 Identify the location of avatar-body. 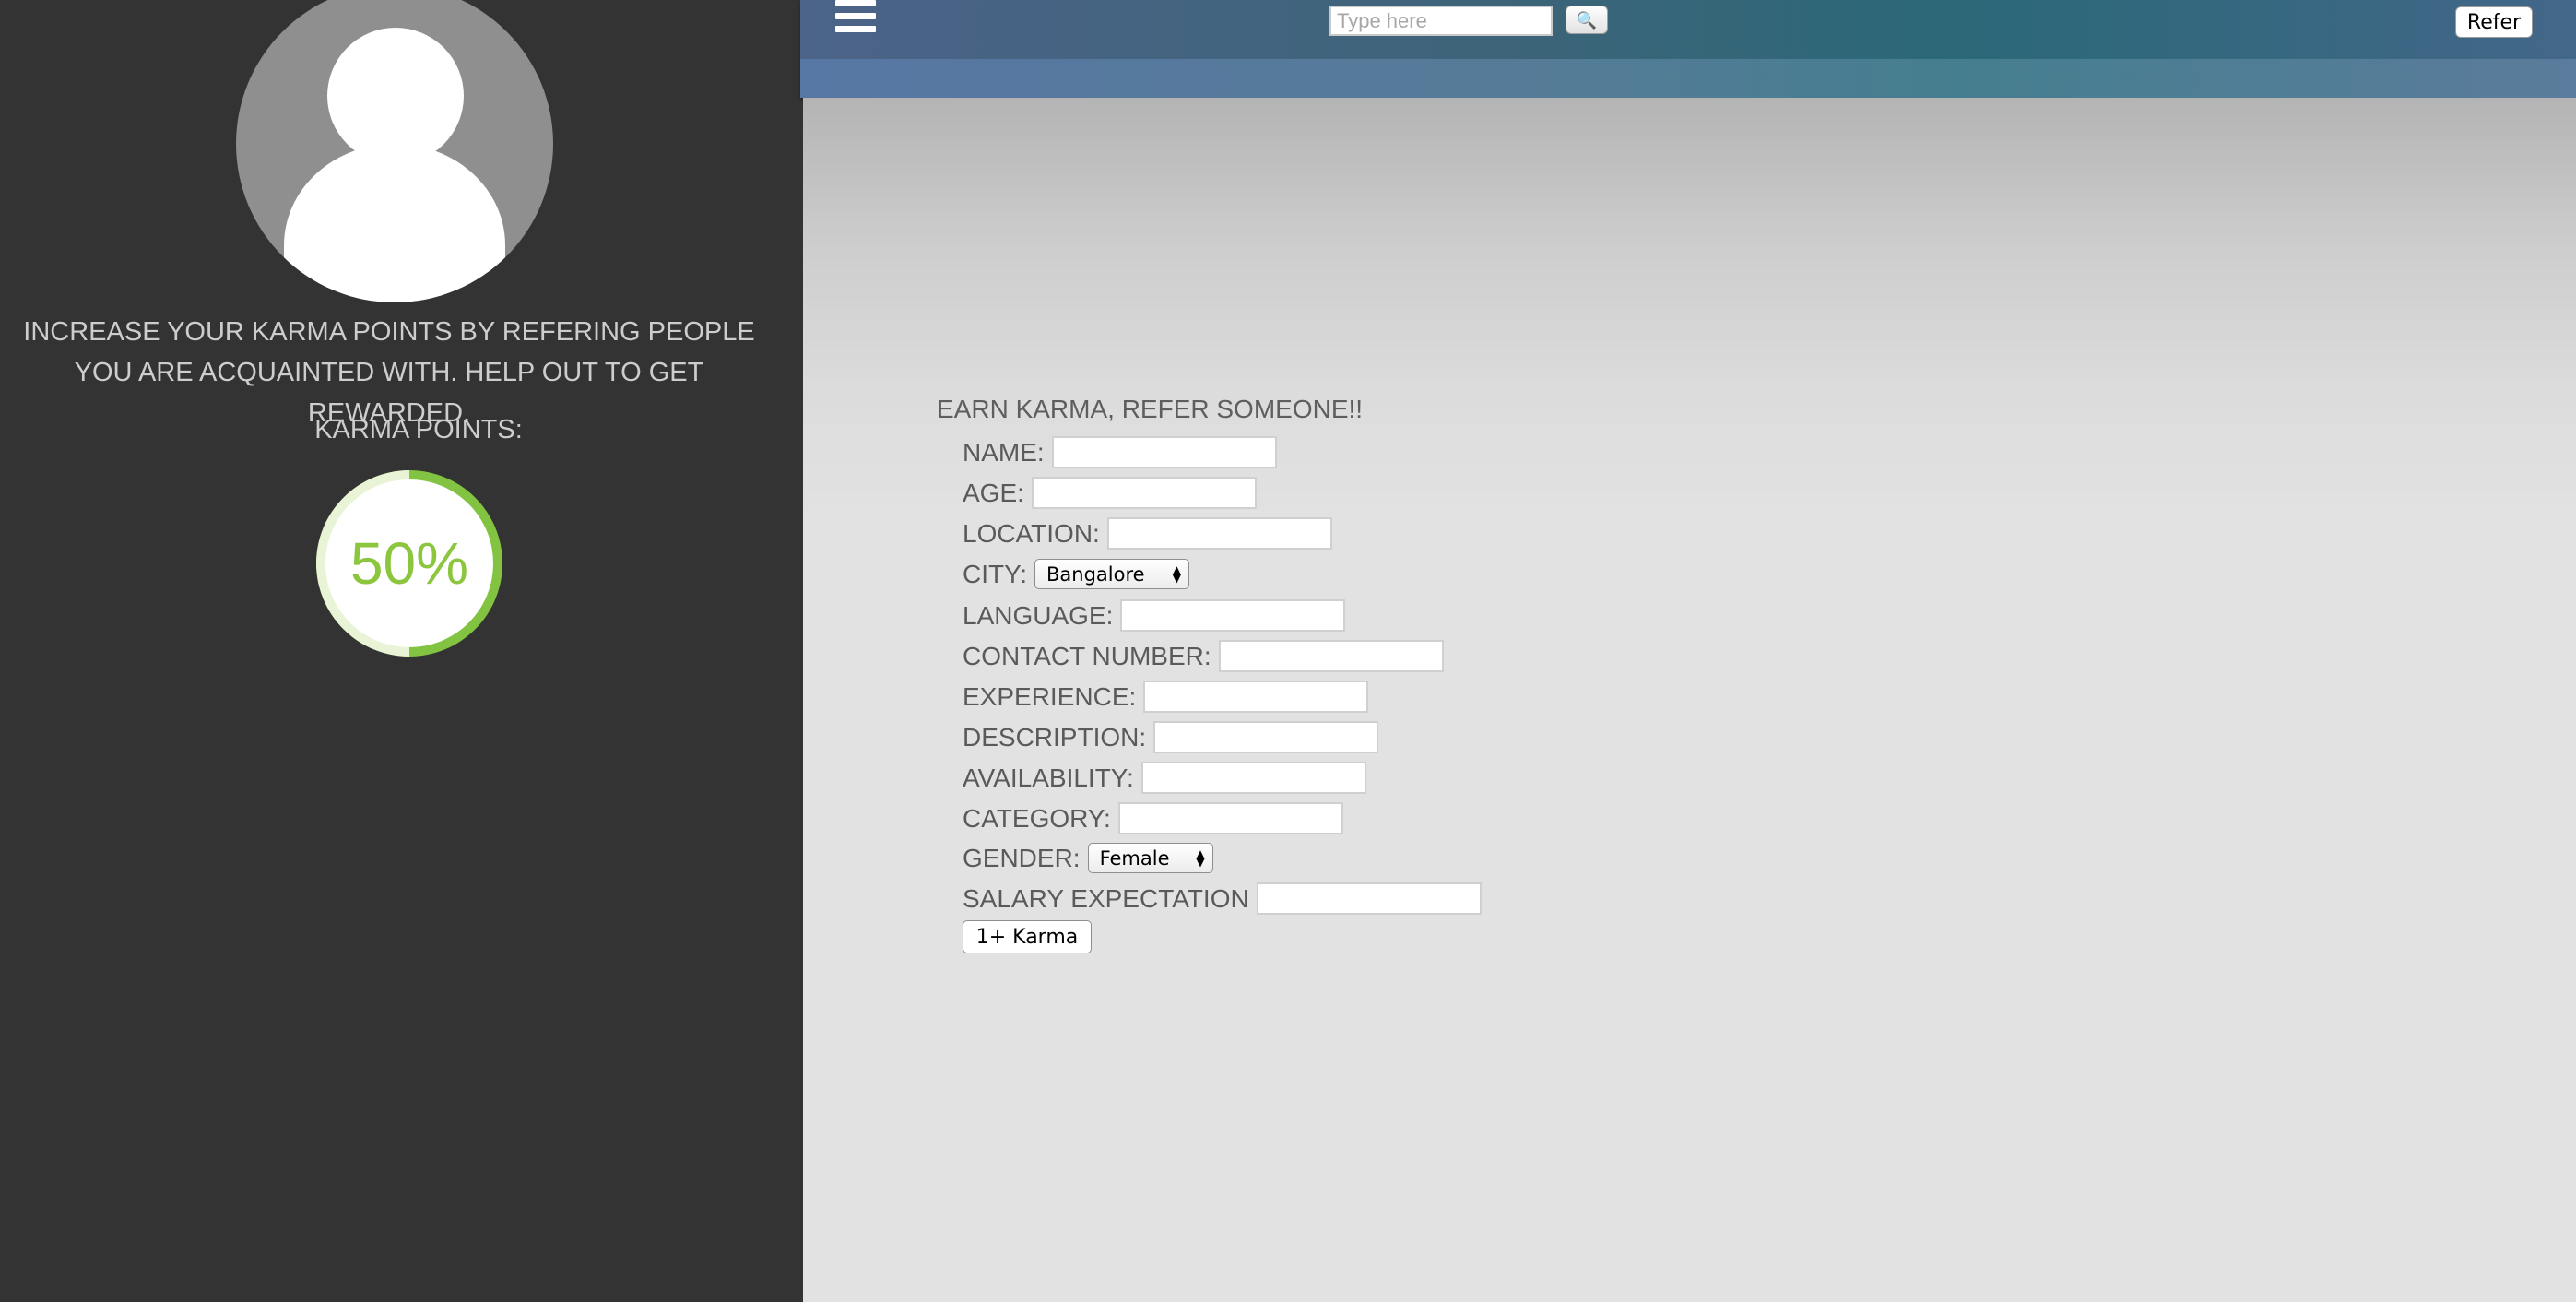
(394, 223).